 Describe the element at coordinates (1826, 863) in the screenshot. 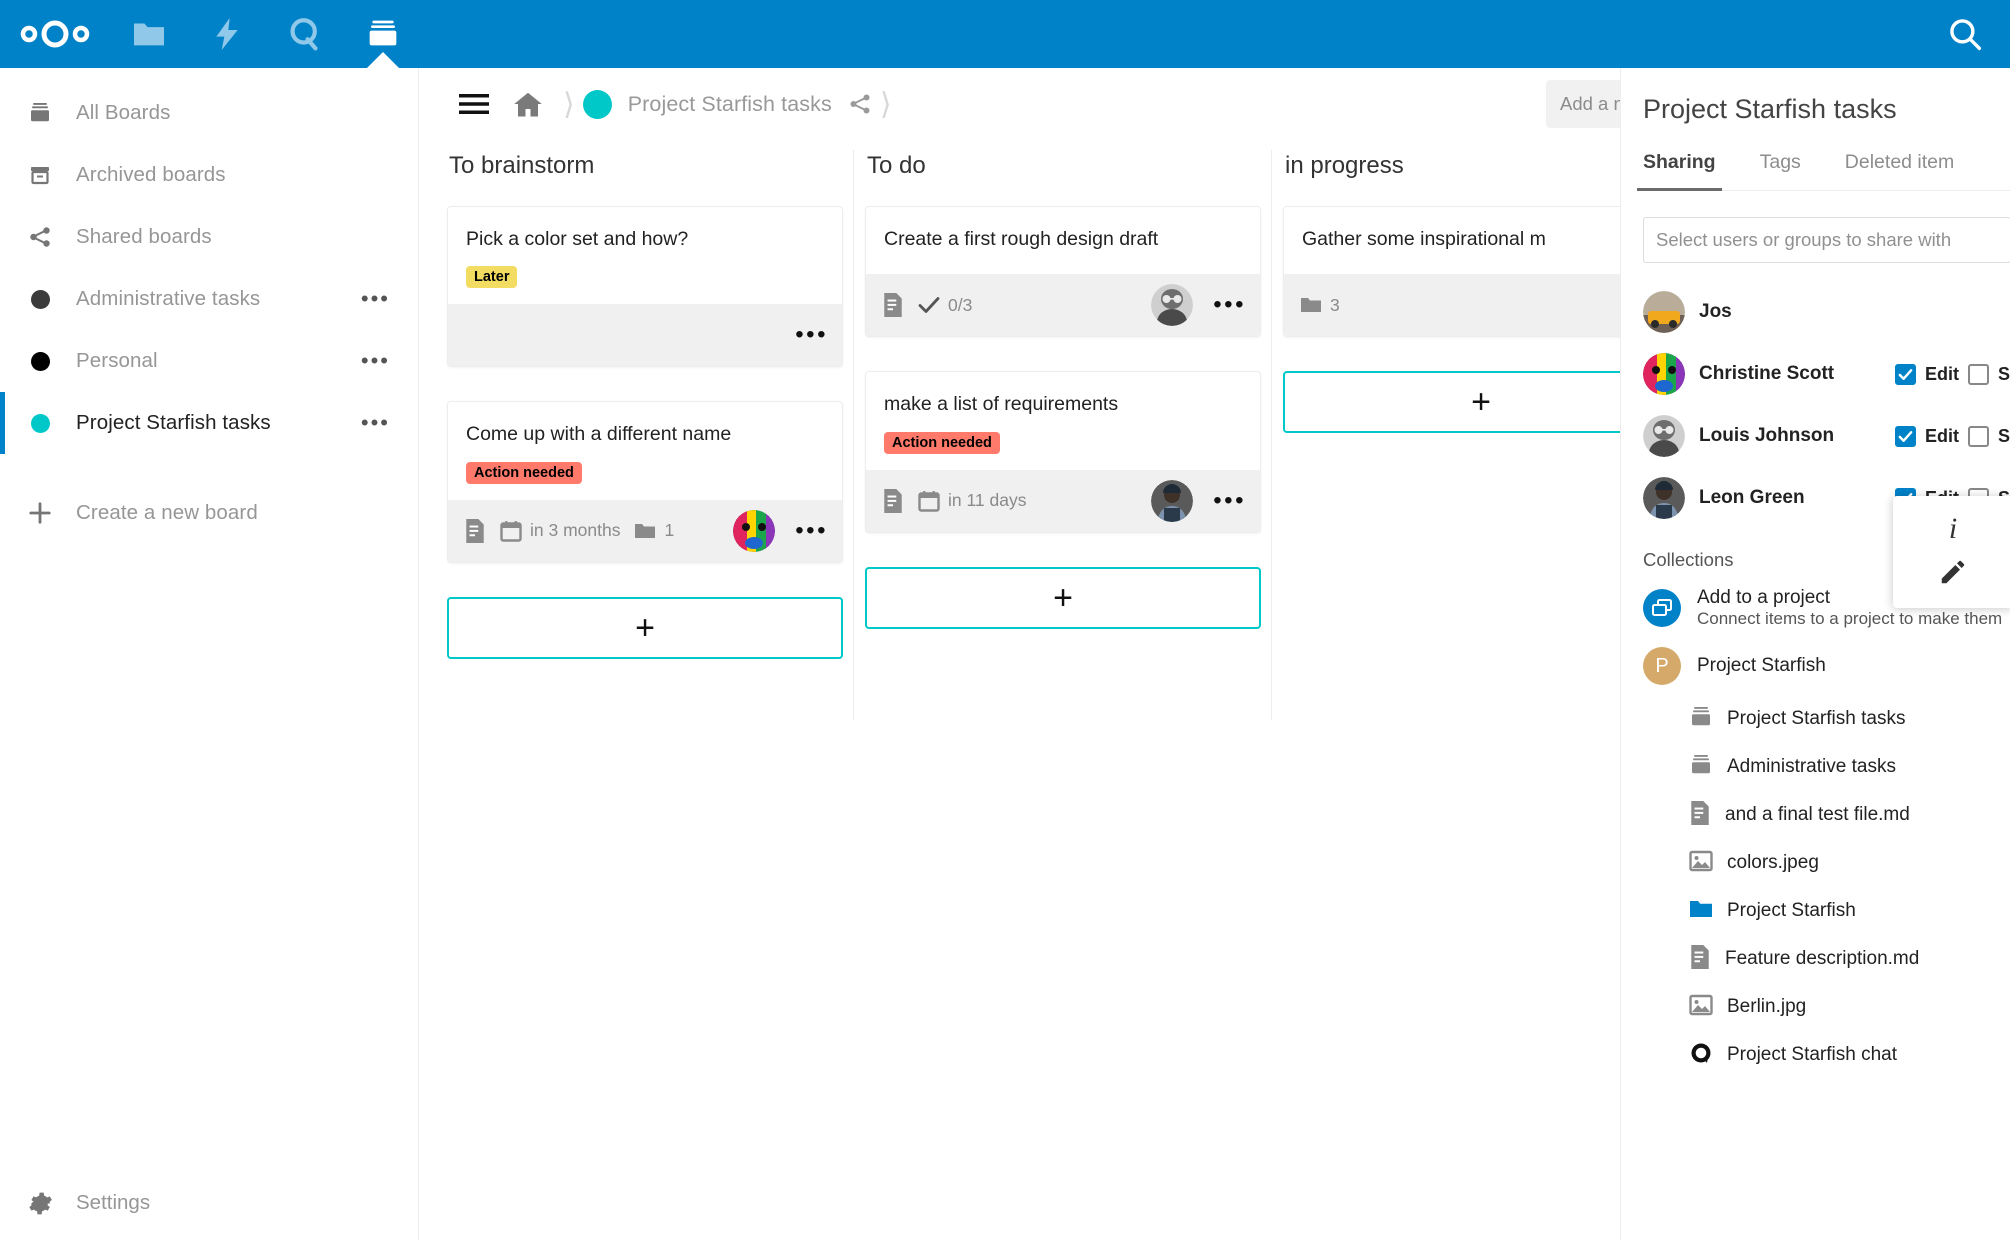

I see `project-item: colors.jpeg` at that location.